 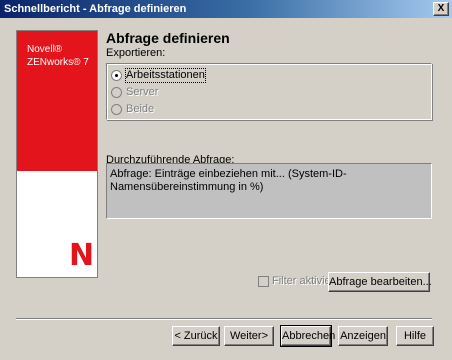 What do you see at coordinates (363, 336) in the screenshot?
I see `show-button: Anzeigen` at bounding box center [363, 336].